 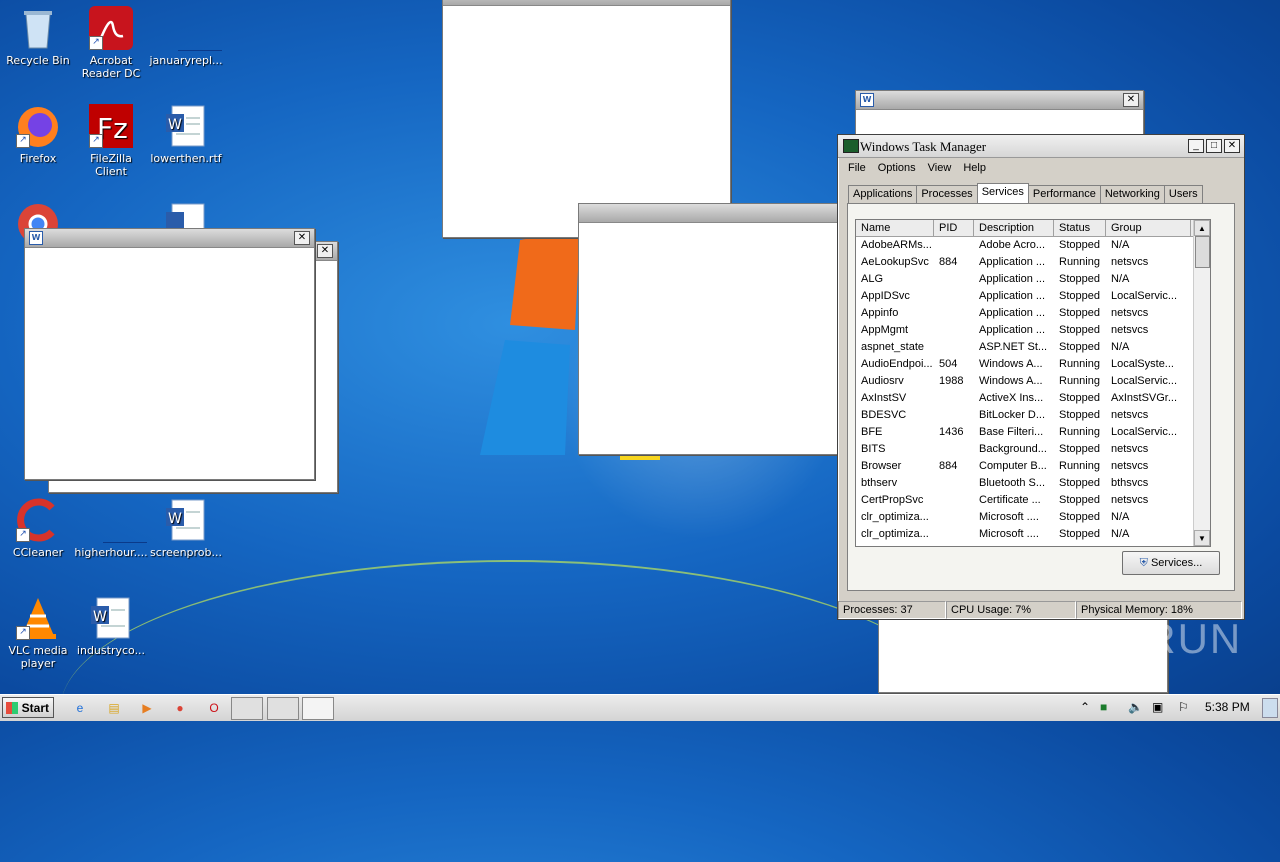 What do you see at coordinates (710, 329) in the screenshot?
I see `blank-window-middle` at bounding box center [710, 329].